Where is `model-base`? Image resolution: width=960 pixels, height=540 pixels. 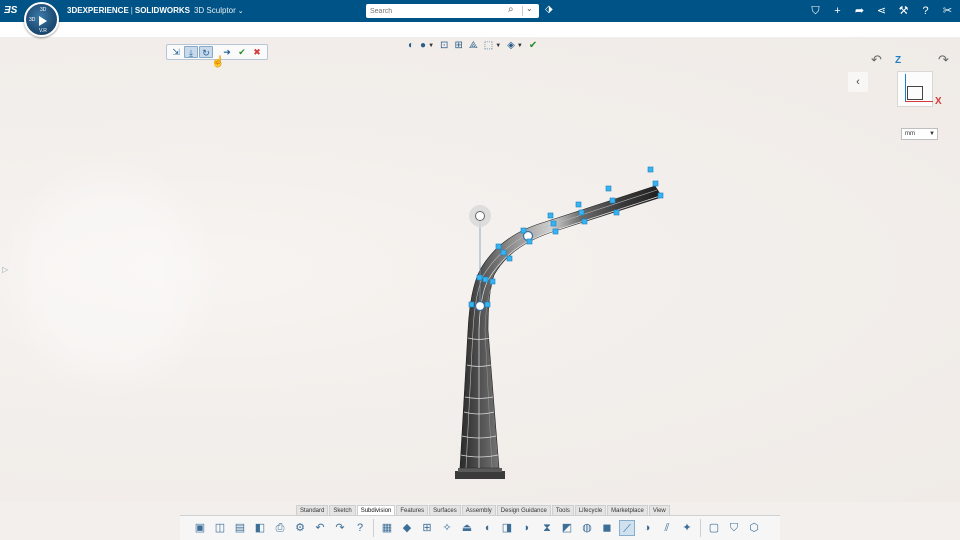 model-base is located at coordinates (480, 475).